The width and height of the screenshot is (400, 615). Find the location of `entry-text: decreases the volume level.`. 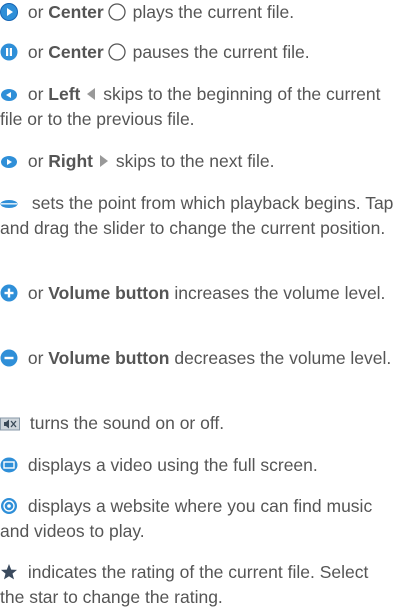

entry-text: decreases the volume level. is located at coordinates (280, 358).